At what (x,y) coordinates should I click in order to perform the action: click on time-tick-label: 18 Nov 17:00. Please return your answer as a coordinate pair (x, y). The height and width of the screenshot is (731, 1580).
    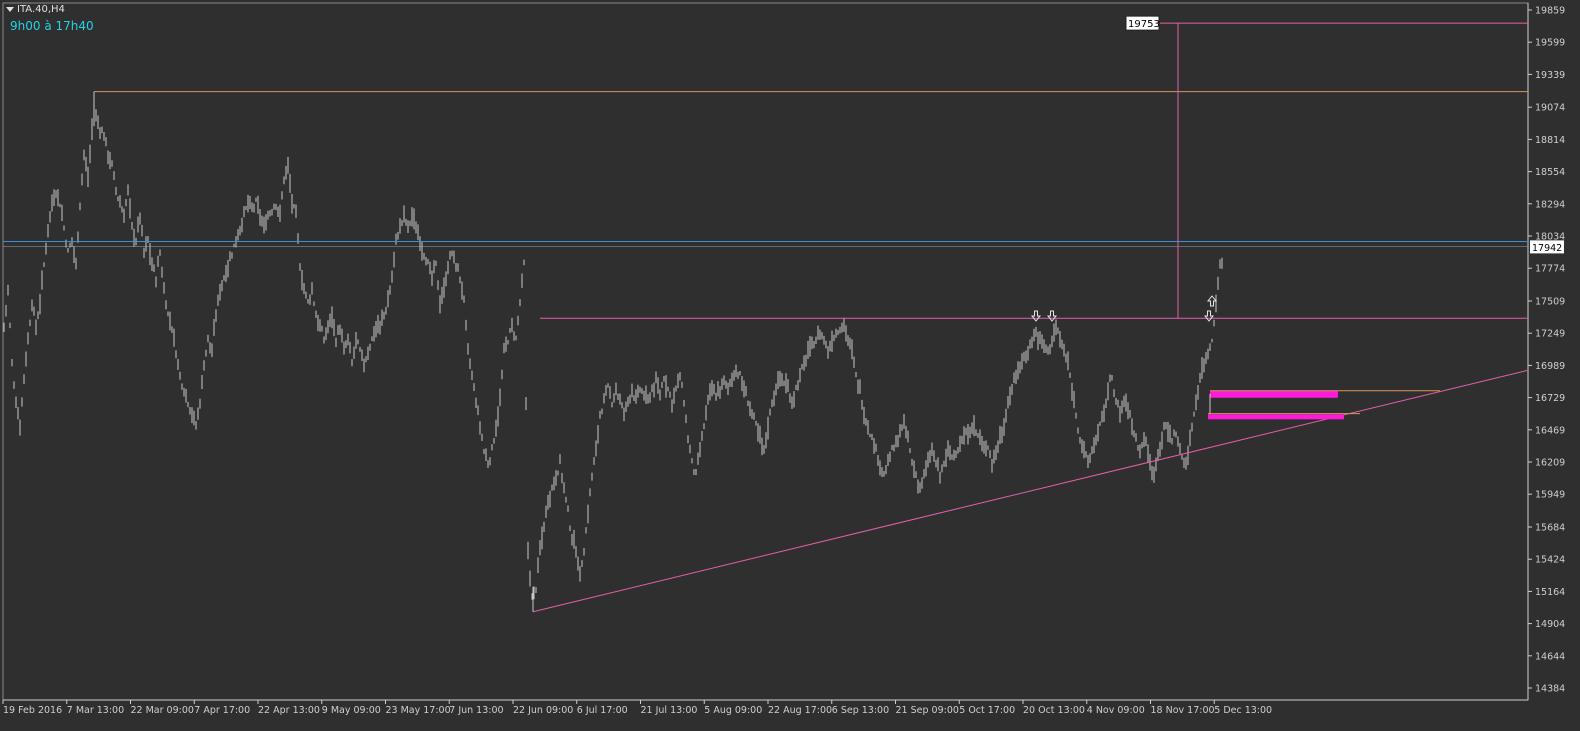
    Looking at the image, I should click on (1183, 710).